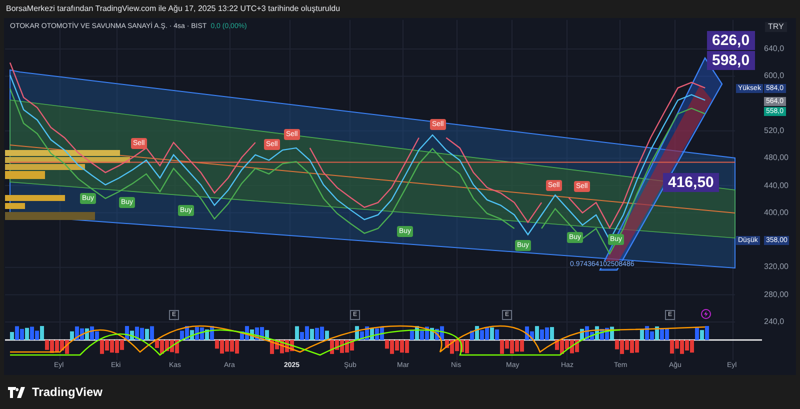 The height and width of the screenshot is (409, 800). Describe the element at coordinates (731, 40) in the screenshot. I see `price-callout: 626,0` at that location.